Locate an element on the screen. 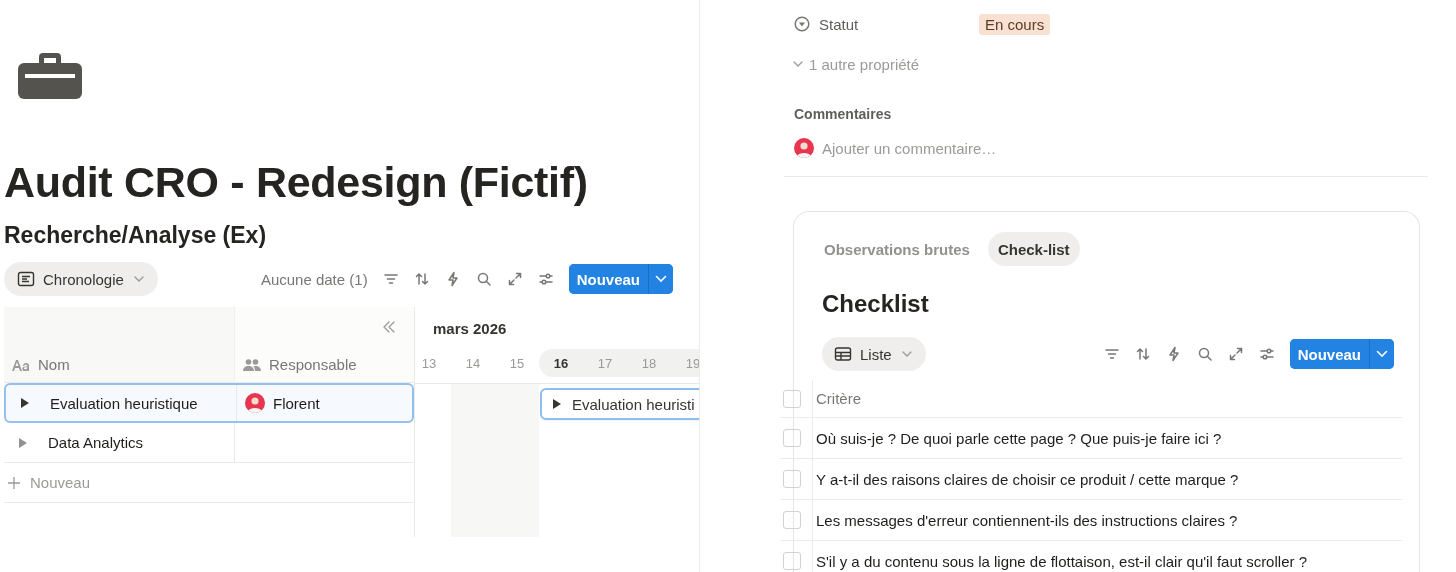  day-label: 17 is located at coordinates (605, 363).